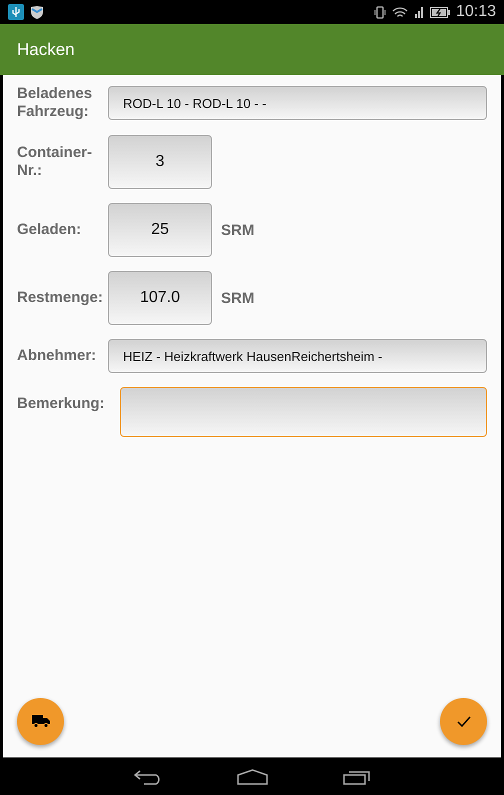  What do you see at coordinates (55, 162) in the screenshot?
I see `field-label: Container-Nr.:` at bounding box center [55, 162].